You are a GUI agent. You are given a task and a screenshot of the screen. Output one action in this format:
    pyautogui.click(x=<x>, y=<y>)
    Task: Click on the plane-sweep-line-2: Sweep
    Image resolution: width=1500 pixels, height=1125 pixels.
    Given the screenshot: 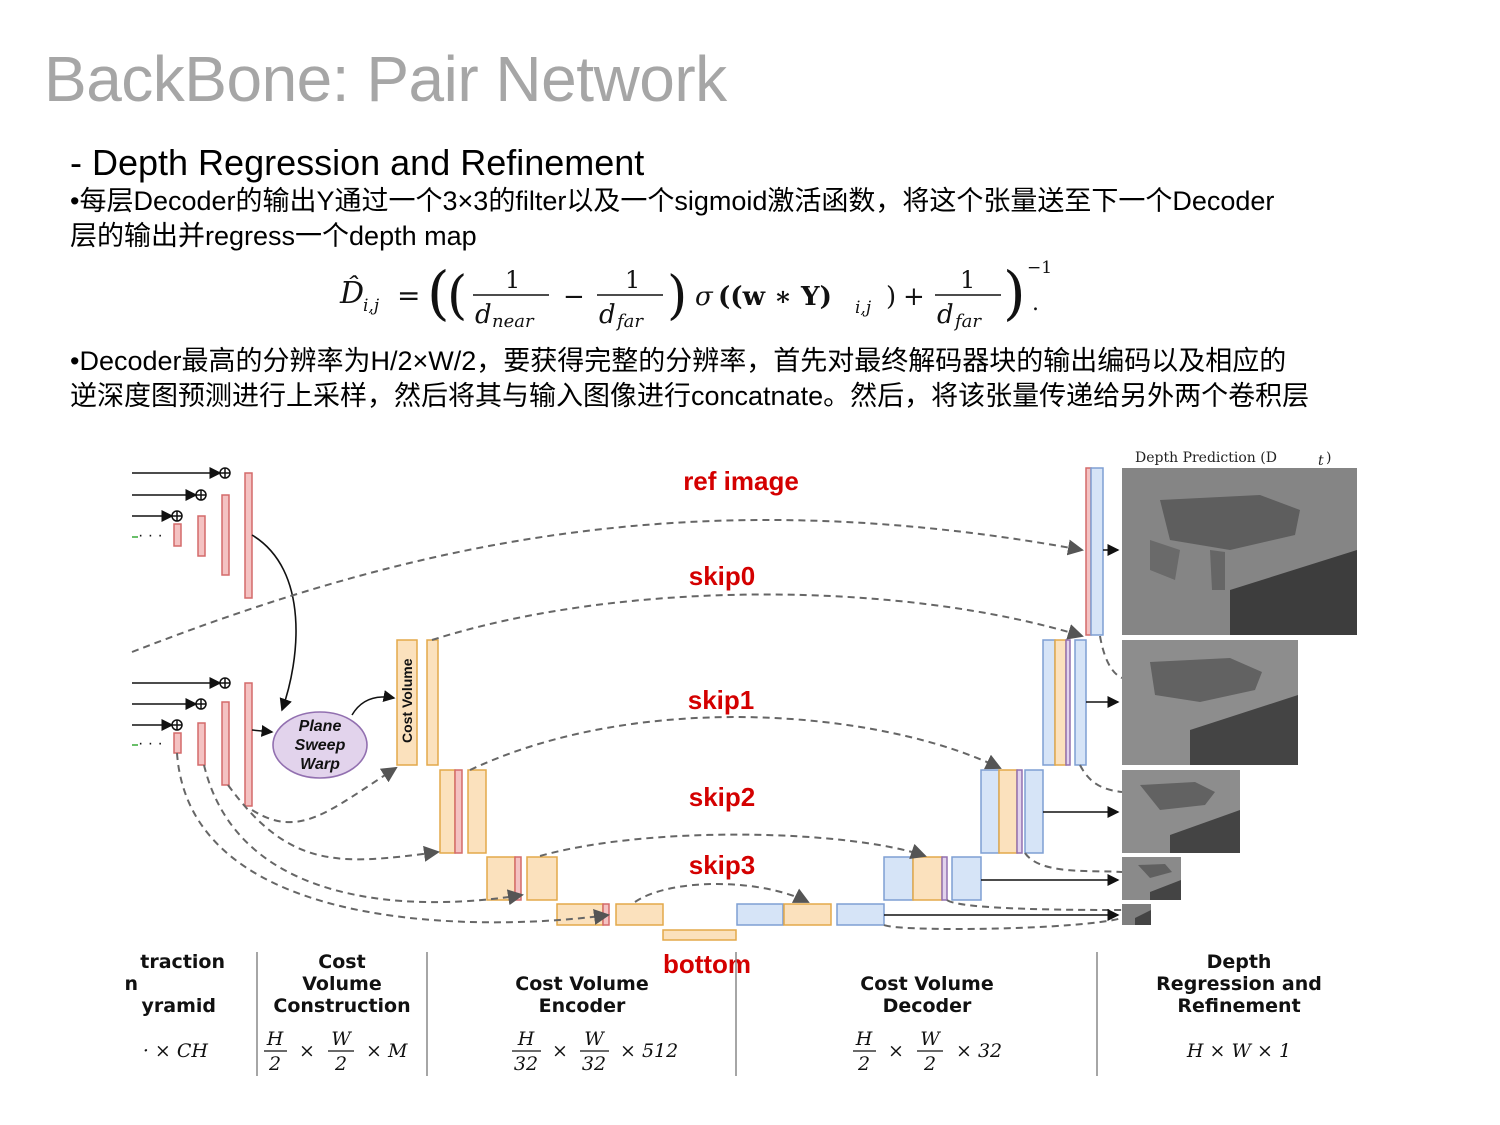 What is the action you would take?
    pyautogui.click(x=320, y=745)
    